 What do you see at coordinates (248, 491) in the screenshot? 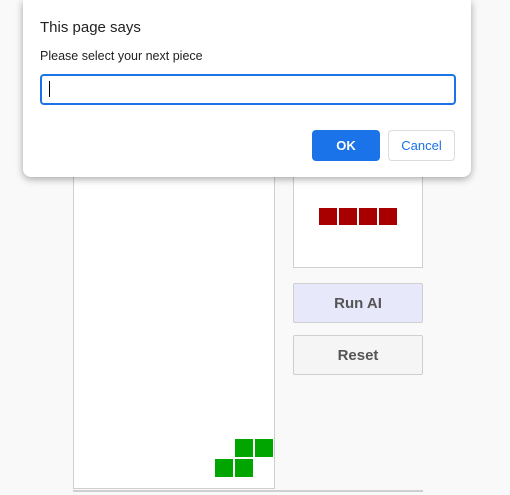
I see `board-bottom-border` at bounding box center [248, 491].